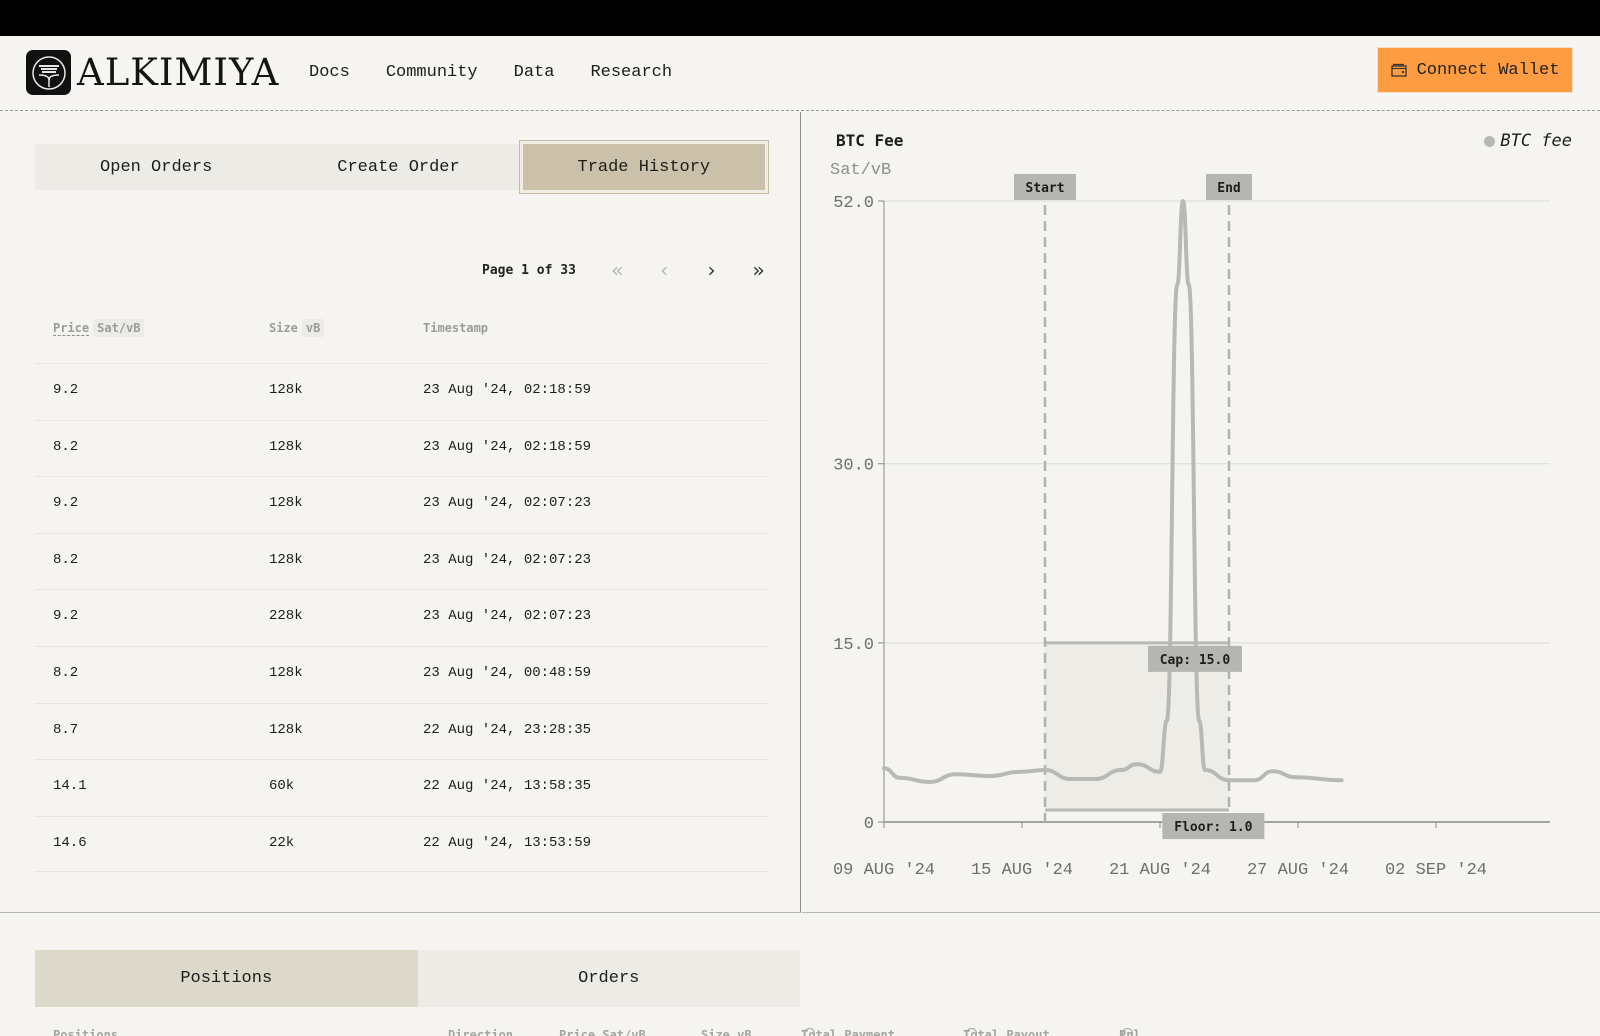 The height and width of the screenshot is (1036, 1600). Describe the element at coordinates (643, 167) in the screenshot. I see `tab-trade-history: Trade History` at that location.